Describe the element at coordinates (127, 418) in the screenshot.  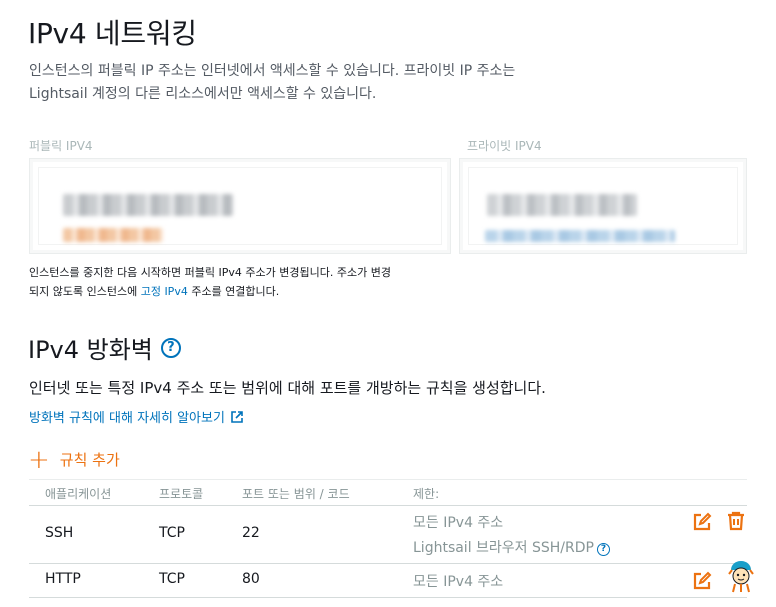
I see `learn-more-label: 방화벽 규칙에 대해 자세히 알아보기` at that location.